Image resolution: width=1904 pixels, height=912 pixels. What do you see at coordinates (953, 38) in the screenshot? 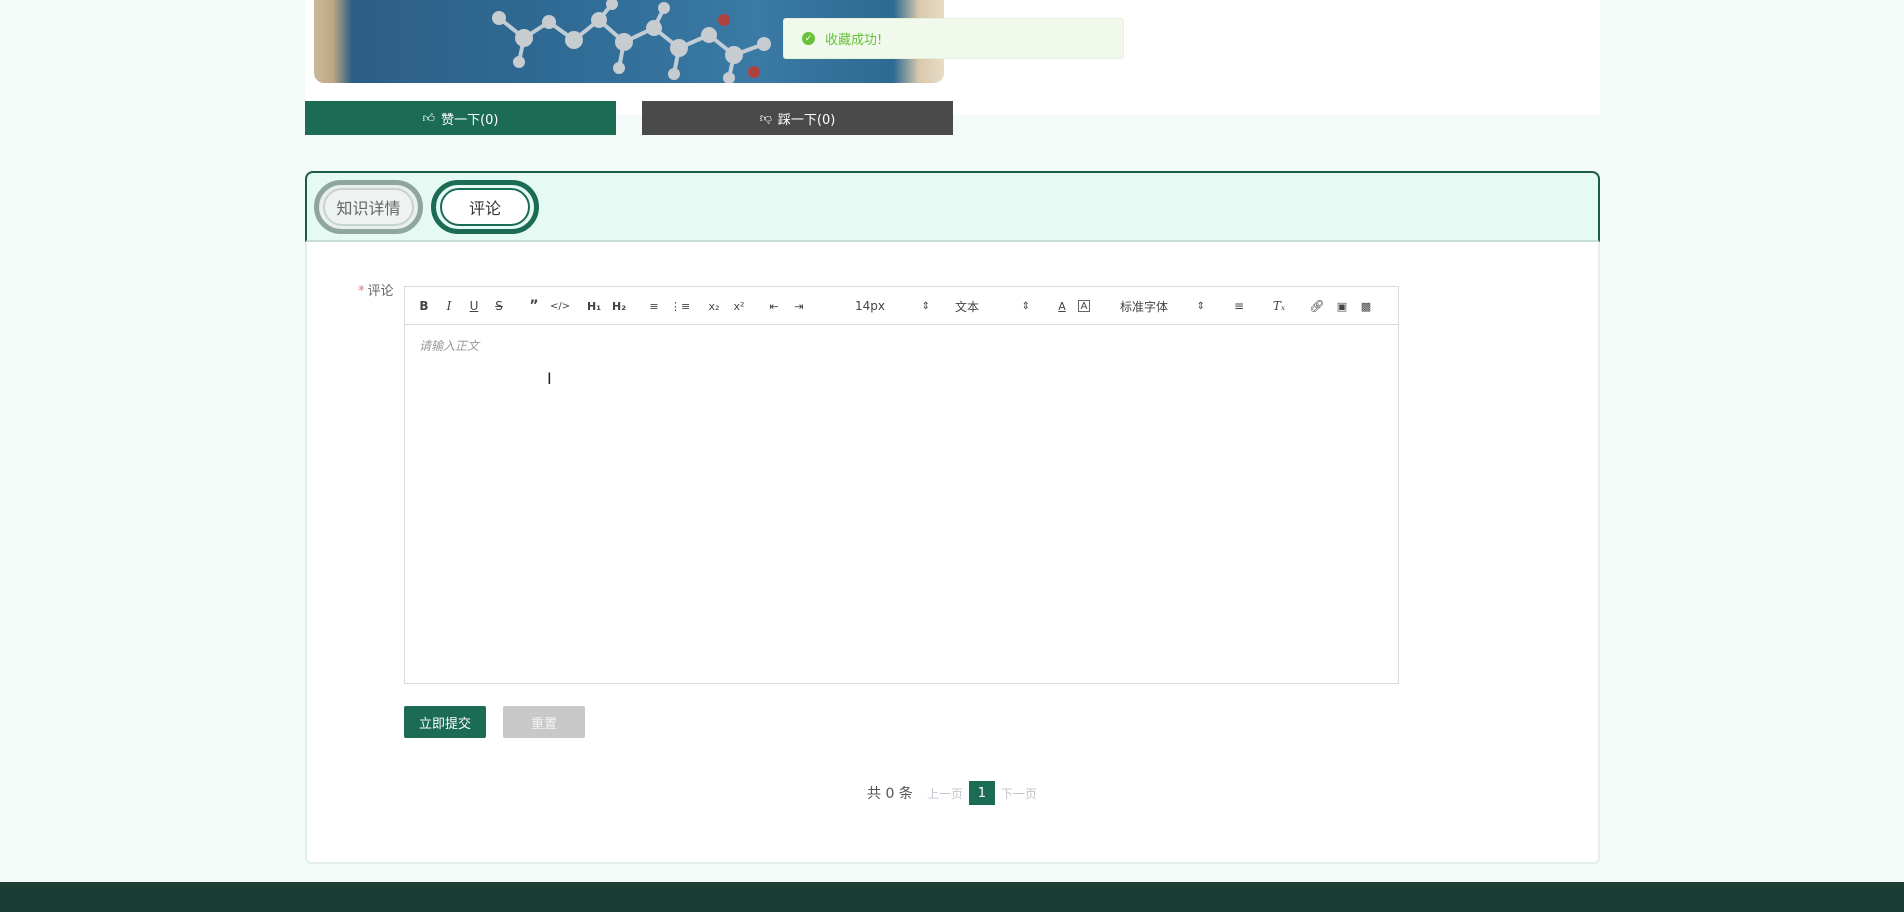
I see `success-toast: ✓ 收藏成功!` at bounding box center [953, 38].